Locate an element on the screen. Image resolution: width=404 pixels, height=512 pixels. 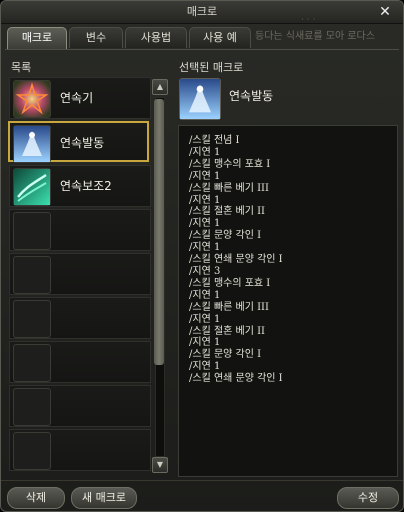
macro-list-item-selected: 연속발동 is located at coordinates (78, 142).